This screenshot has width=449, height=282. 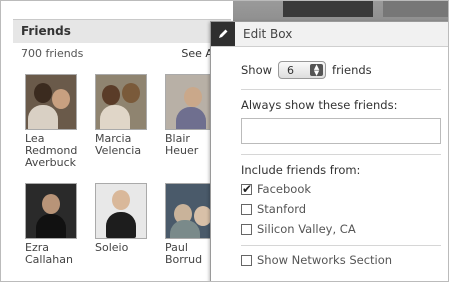 What do you see at coordinates (246, 189) in the screenshot?
I see `facebook-checkbox: ✔` at bounding box center [246, 189].